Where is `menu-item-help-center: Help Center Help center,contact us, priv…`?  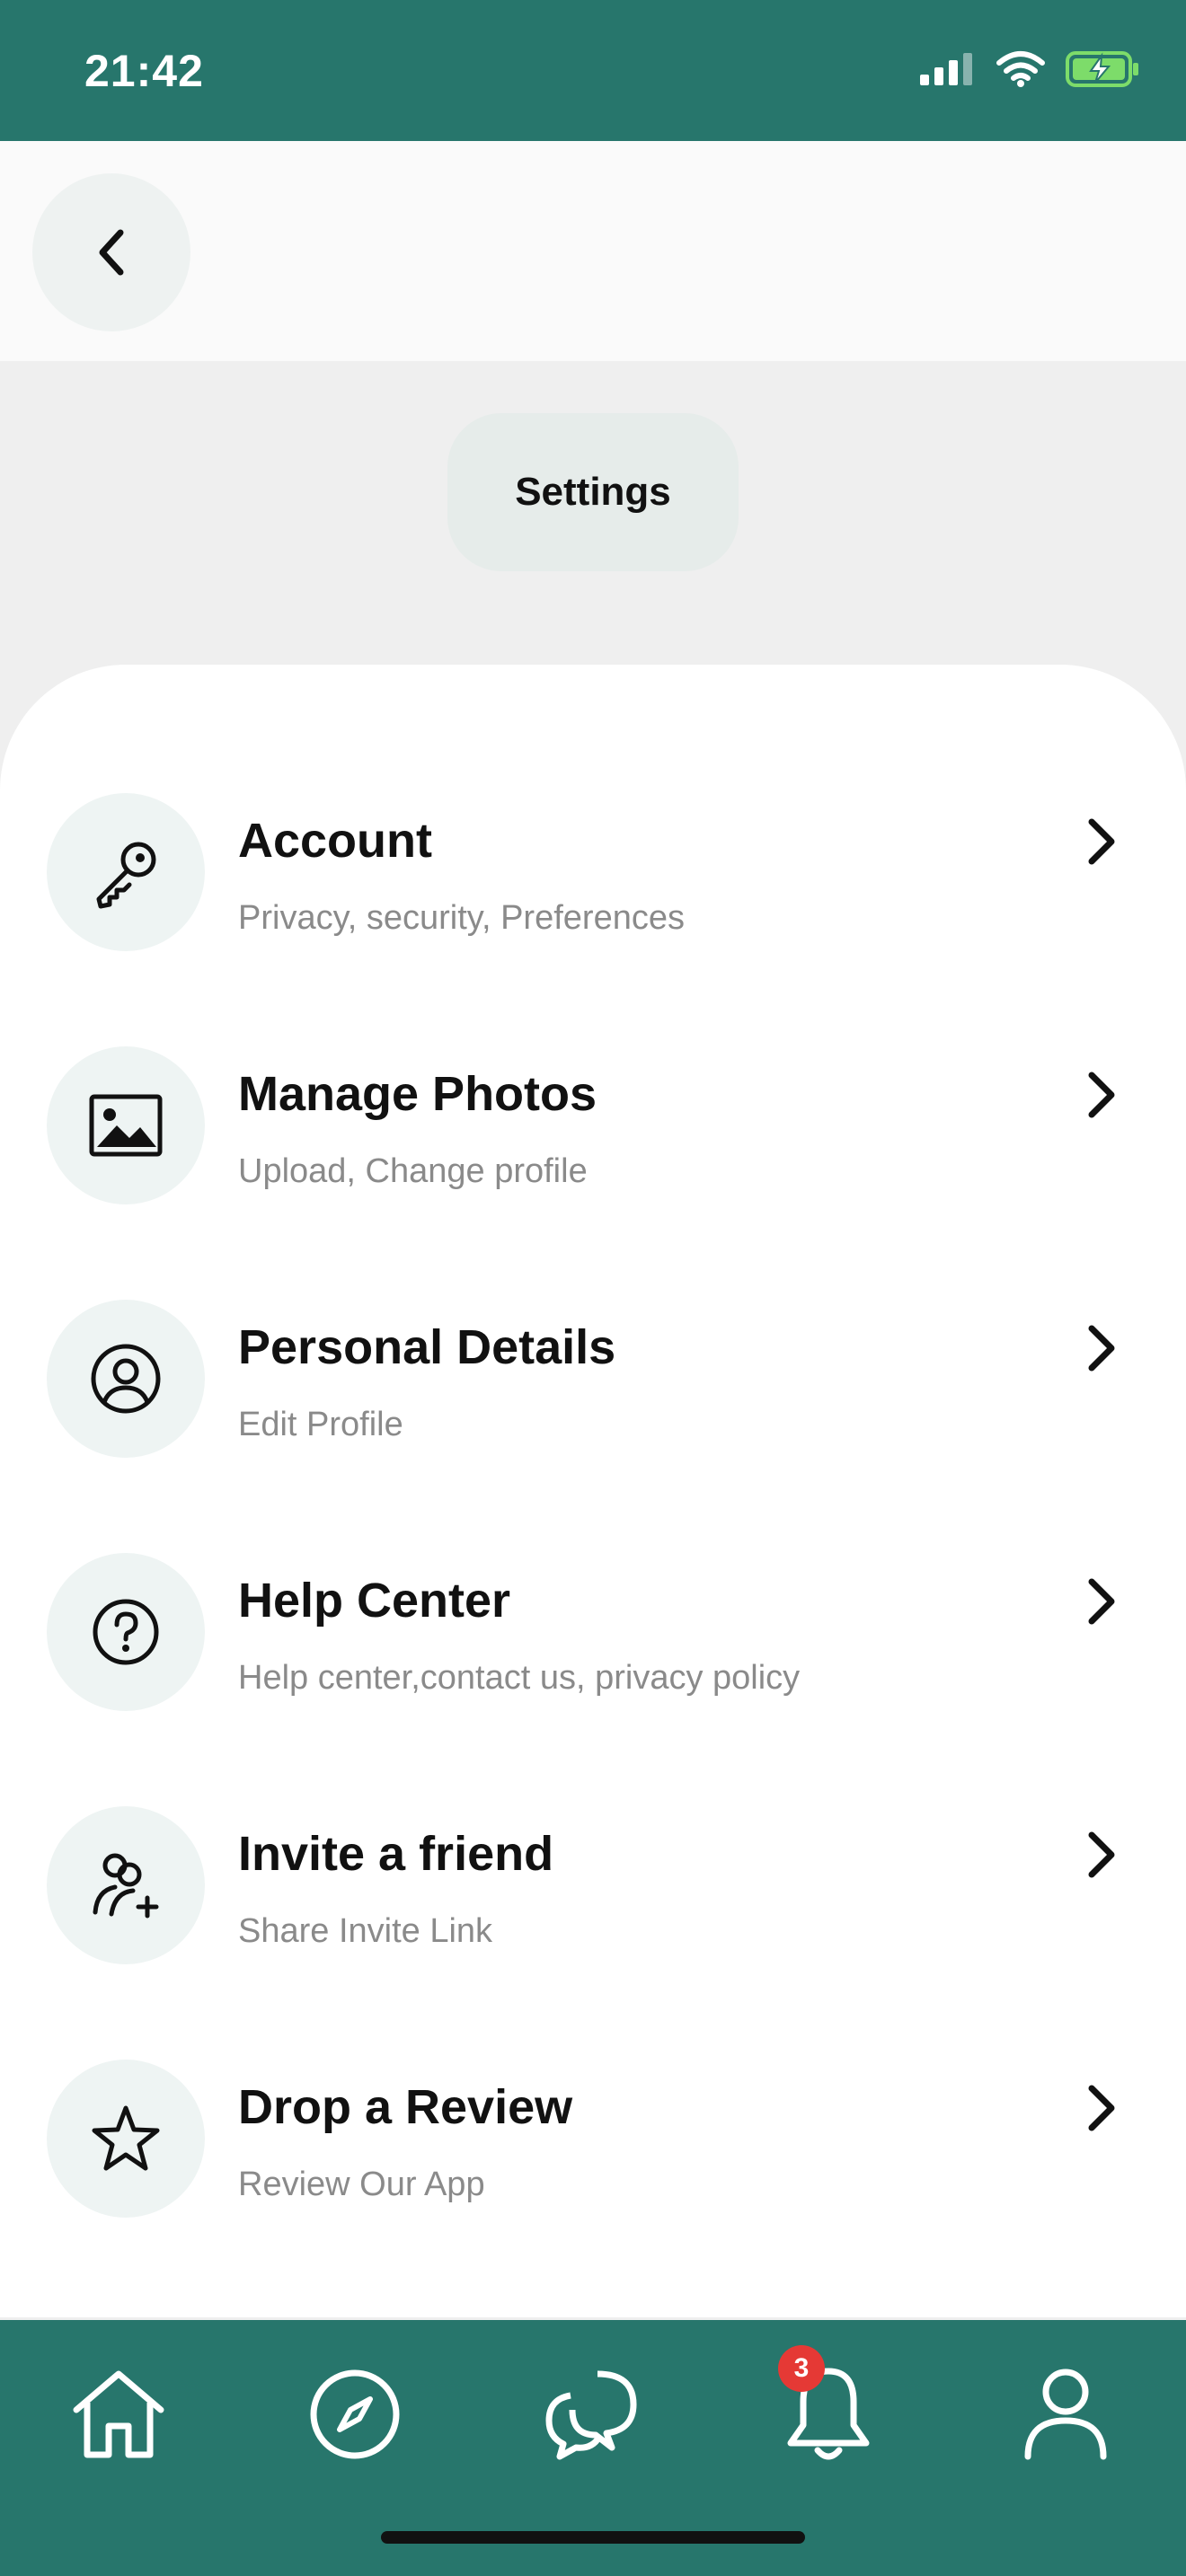 menu-item-help-center: Help Center Help center,contact us, priv… is located at coordinates (593, 1661).